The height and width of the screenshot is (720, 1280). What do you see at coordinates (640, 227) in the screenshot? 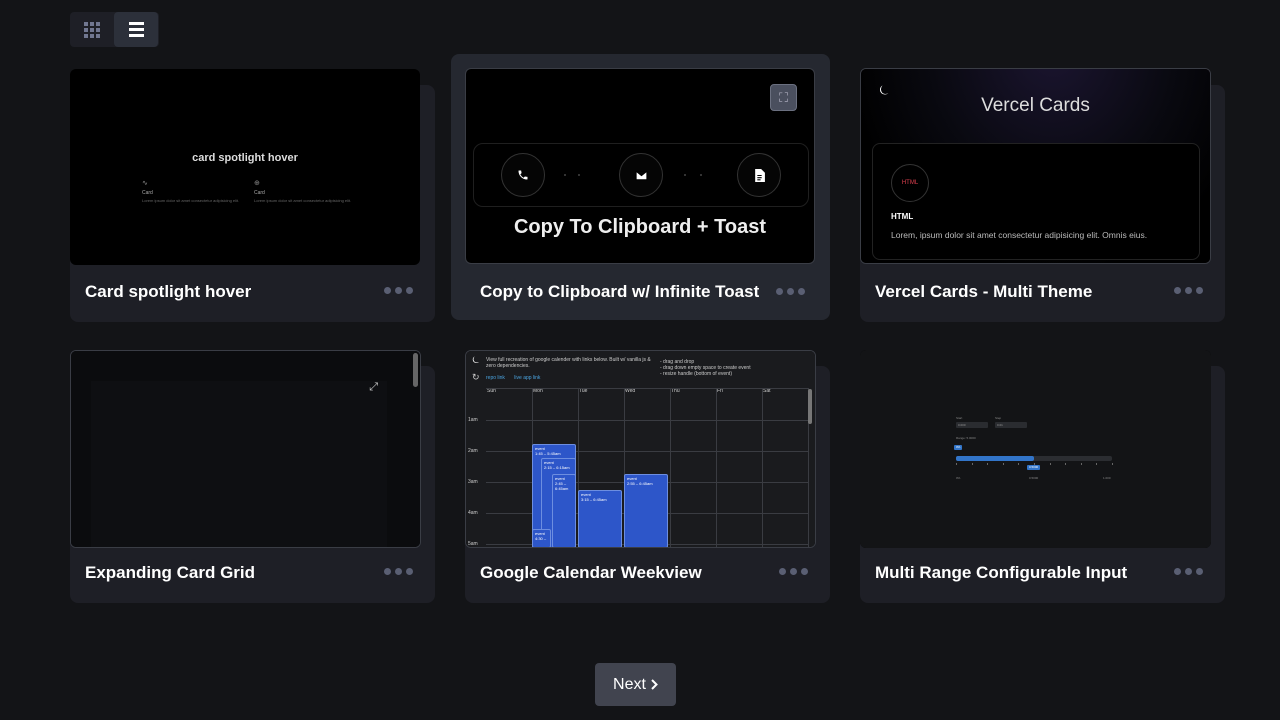
I see `preview-heading: Copy To Clipboard + Toast` at bounding box center [640, 227].